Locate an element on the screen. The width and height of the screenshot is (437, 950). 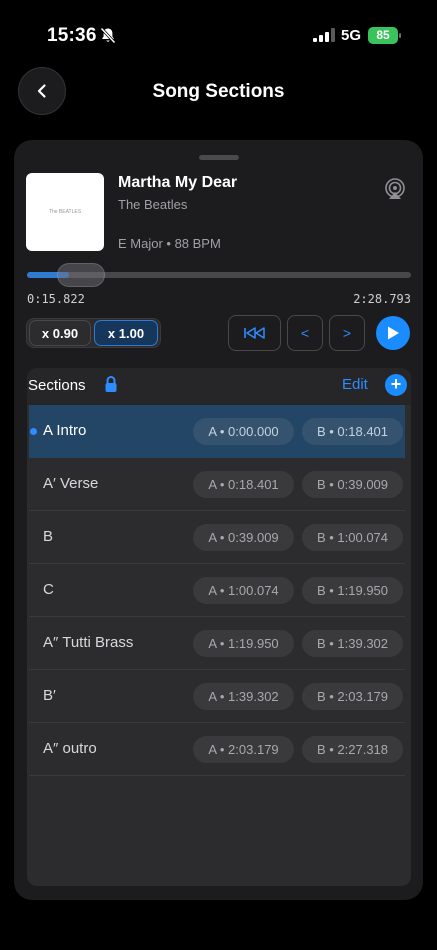
section-row: B′ A • 1:39.302 B • 2:03.179 is located at coordinates (217, 696).